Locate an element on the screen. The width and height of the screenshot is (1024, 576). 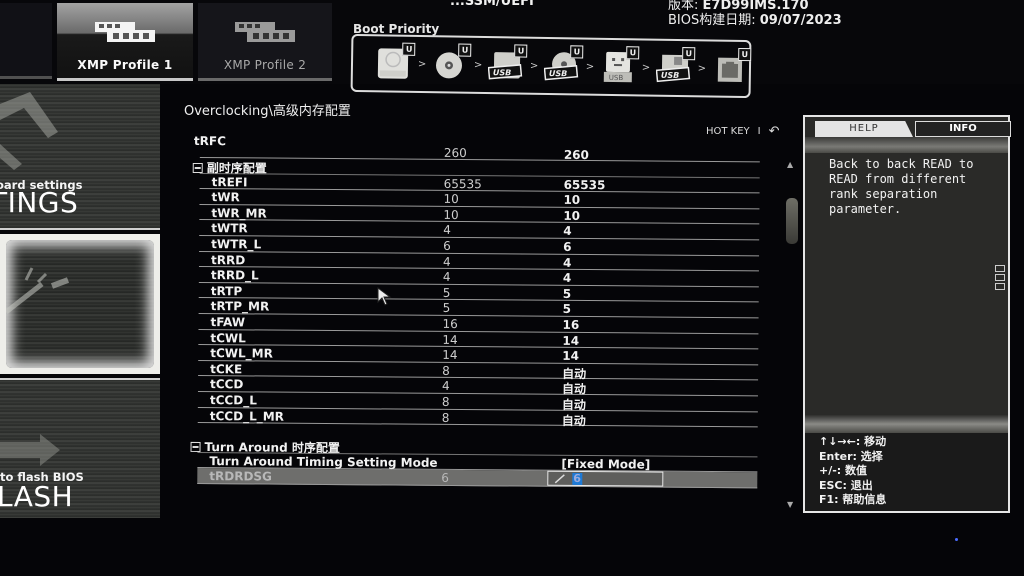
bios-date-label: BIOS构建日期: is located at coordinates (712, 20).